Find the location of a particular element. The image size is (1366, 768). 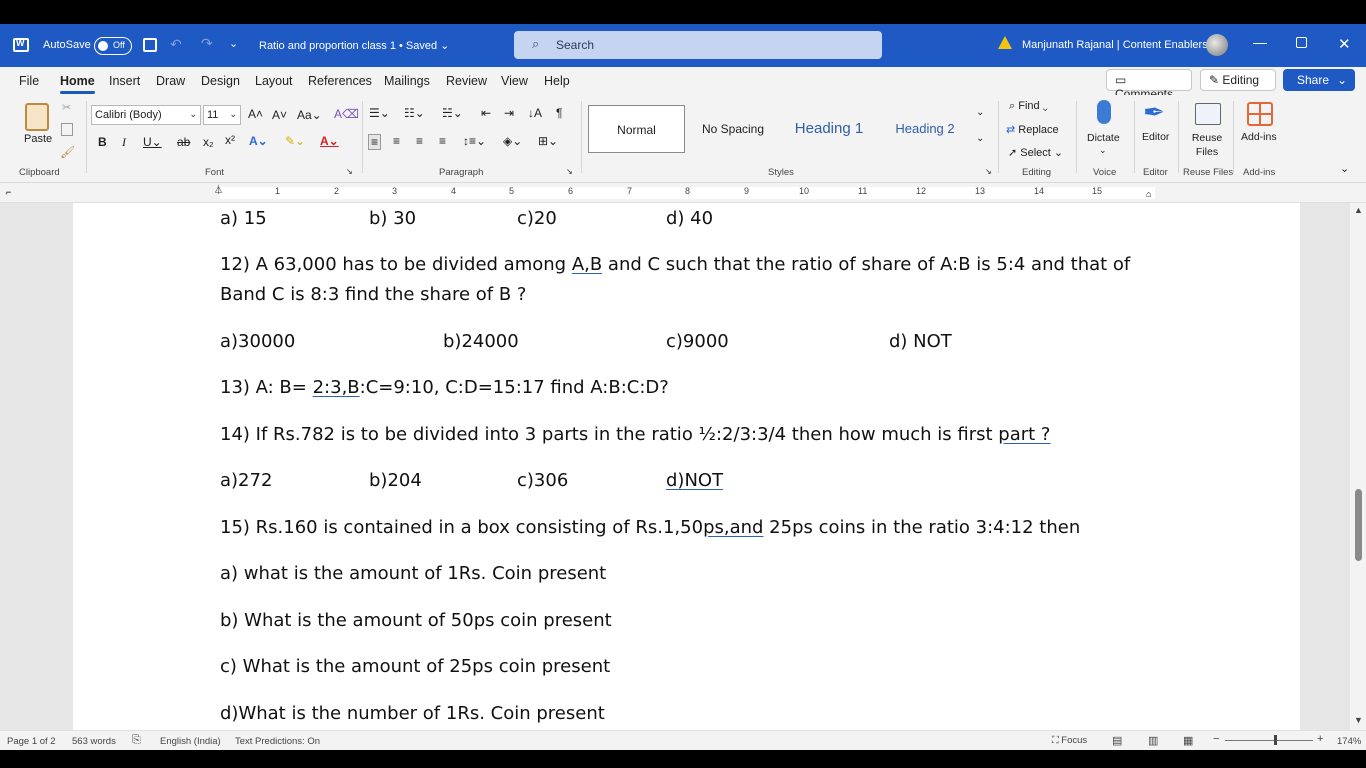

tab-references: References is located at coordinates (340, 81).